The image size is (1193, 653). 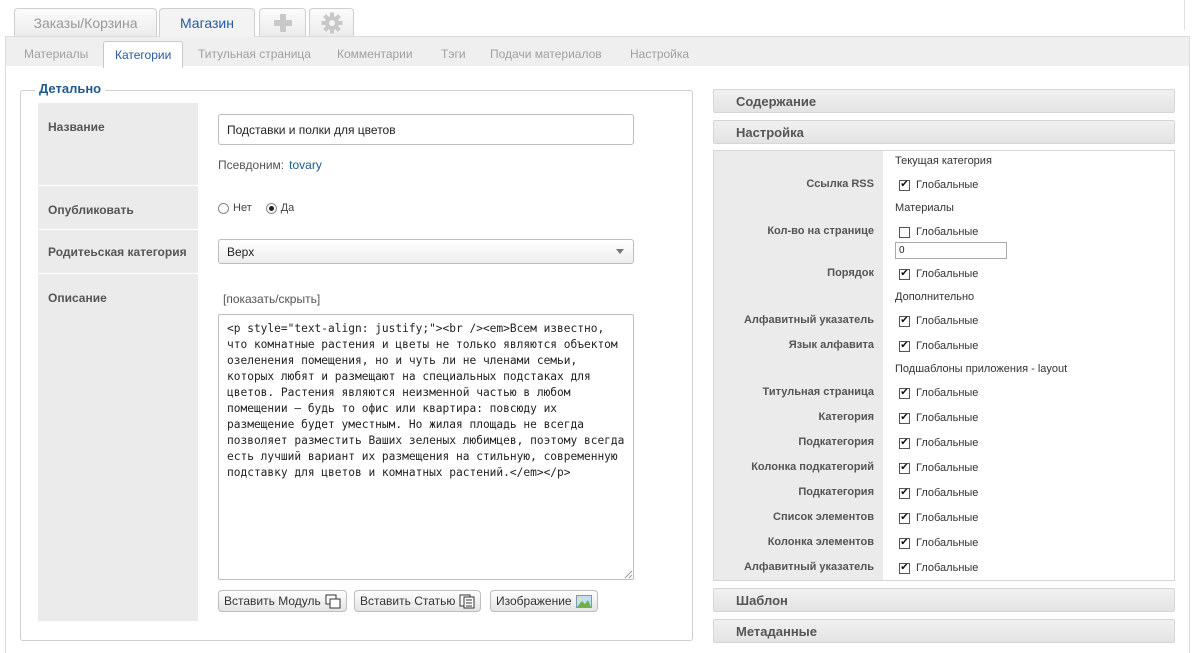 What do you see at coordinates (981, 369) in the screenshot?
I see `section-subtemplates: Подшаблоны приложения - layout` at bounding box center [981, 369].